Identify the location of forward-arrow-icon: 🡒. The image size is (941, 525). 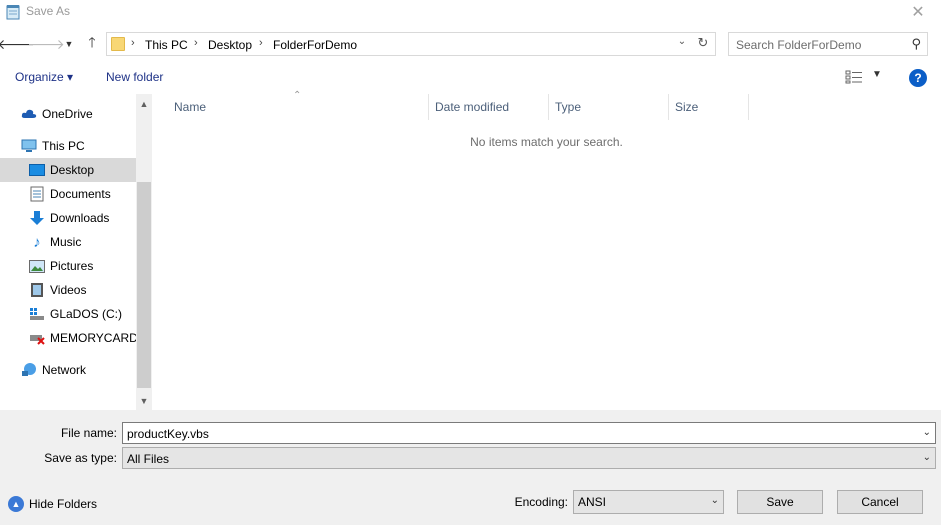
(46, 43).